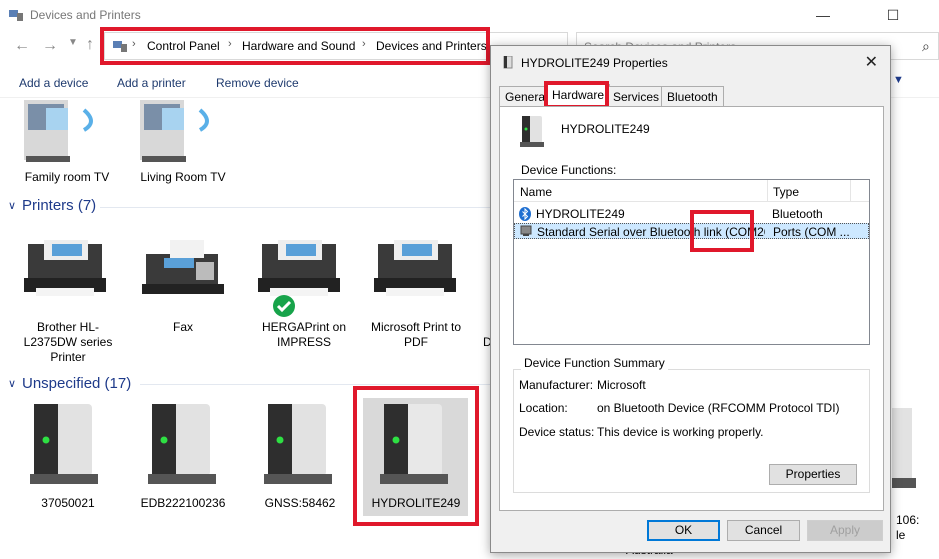  I want to click on up-arrow-icon: ↑, so click(90, 45).